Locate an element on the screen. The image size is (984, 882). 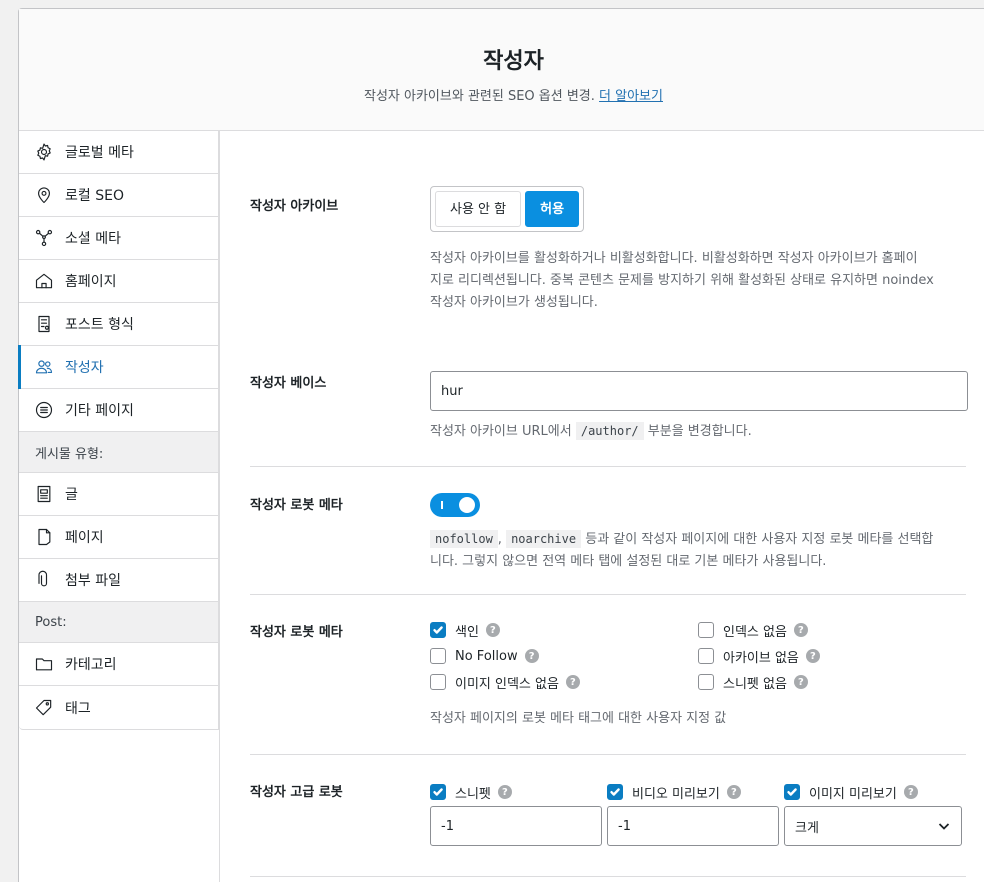
list-circle-icon is located at coordinates (44, 410).